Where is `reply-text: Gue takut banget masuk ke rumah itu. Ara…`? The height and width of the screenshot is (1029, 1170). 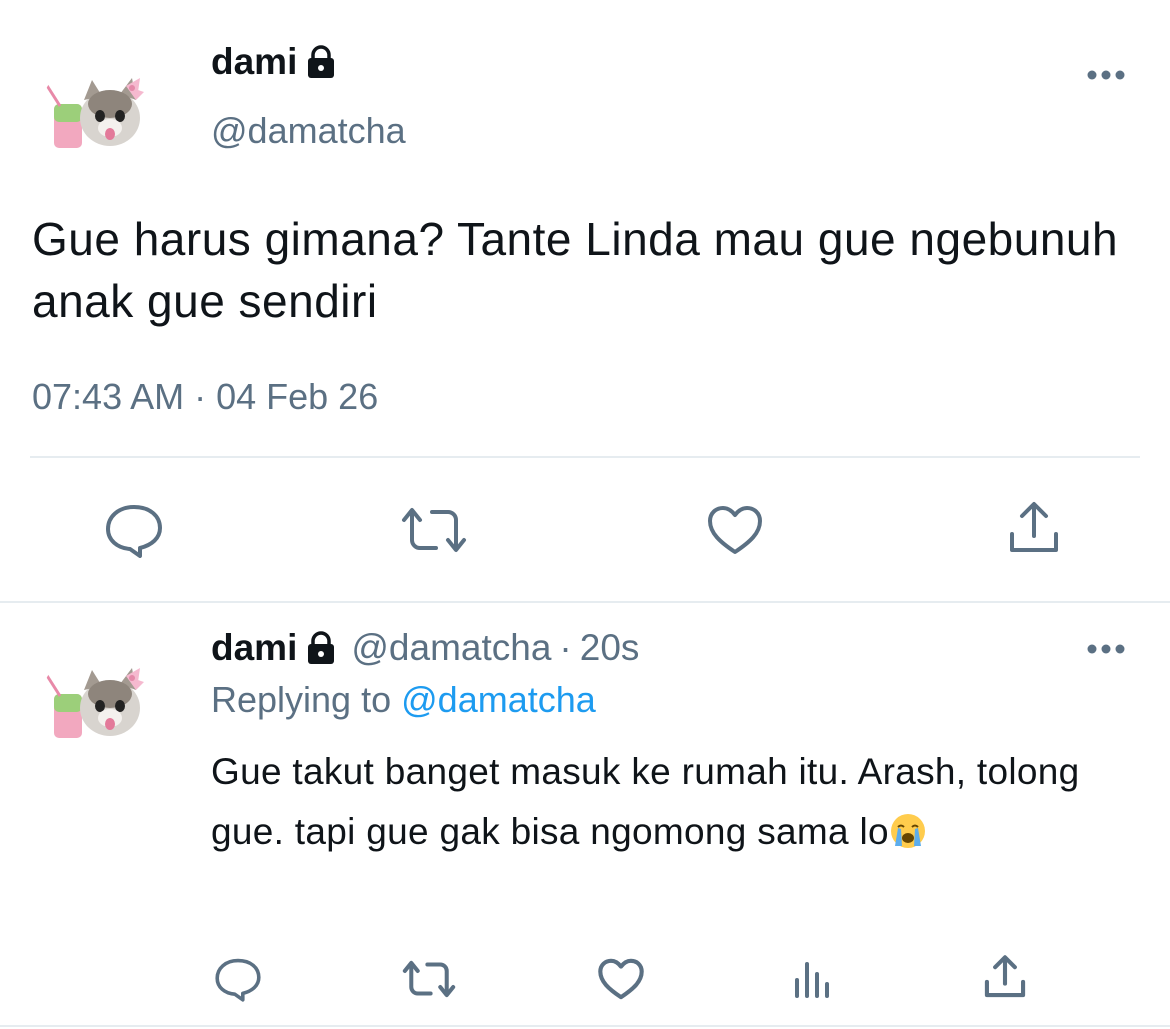
reply-text: Gue takut banget masuk ke rumah itu. Ara… is located at coordinates (661, 802).